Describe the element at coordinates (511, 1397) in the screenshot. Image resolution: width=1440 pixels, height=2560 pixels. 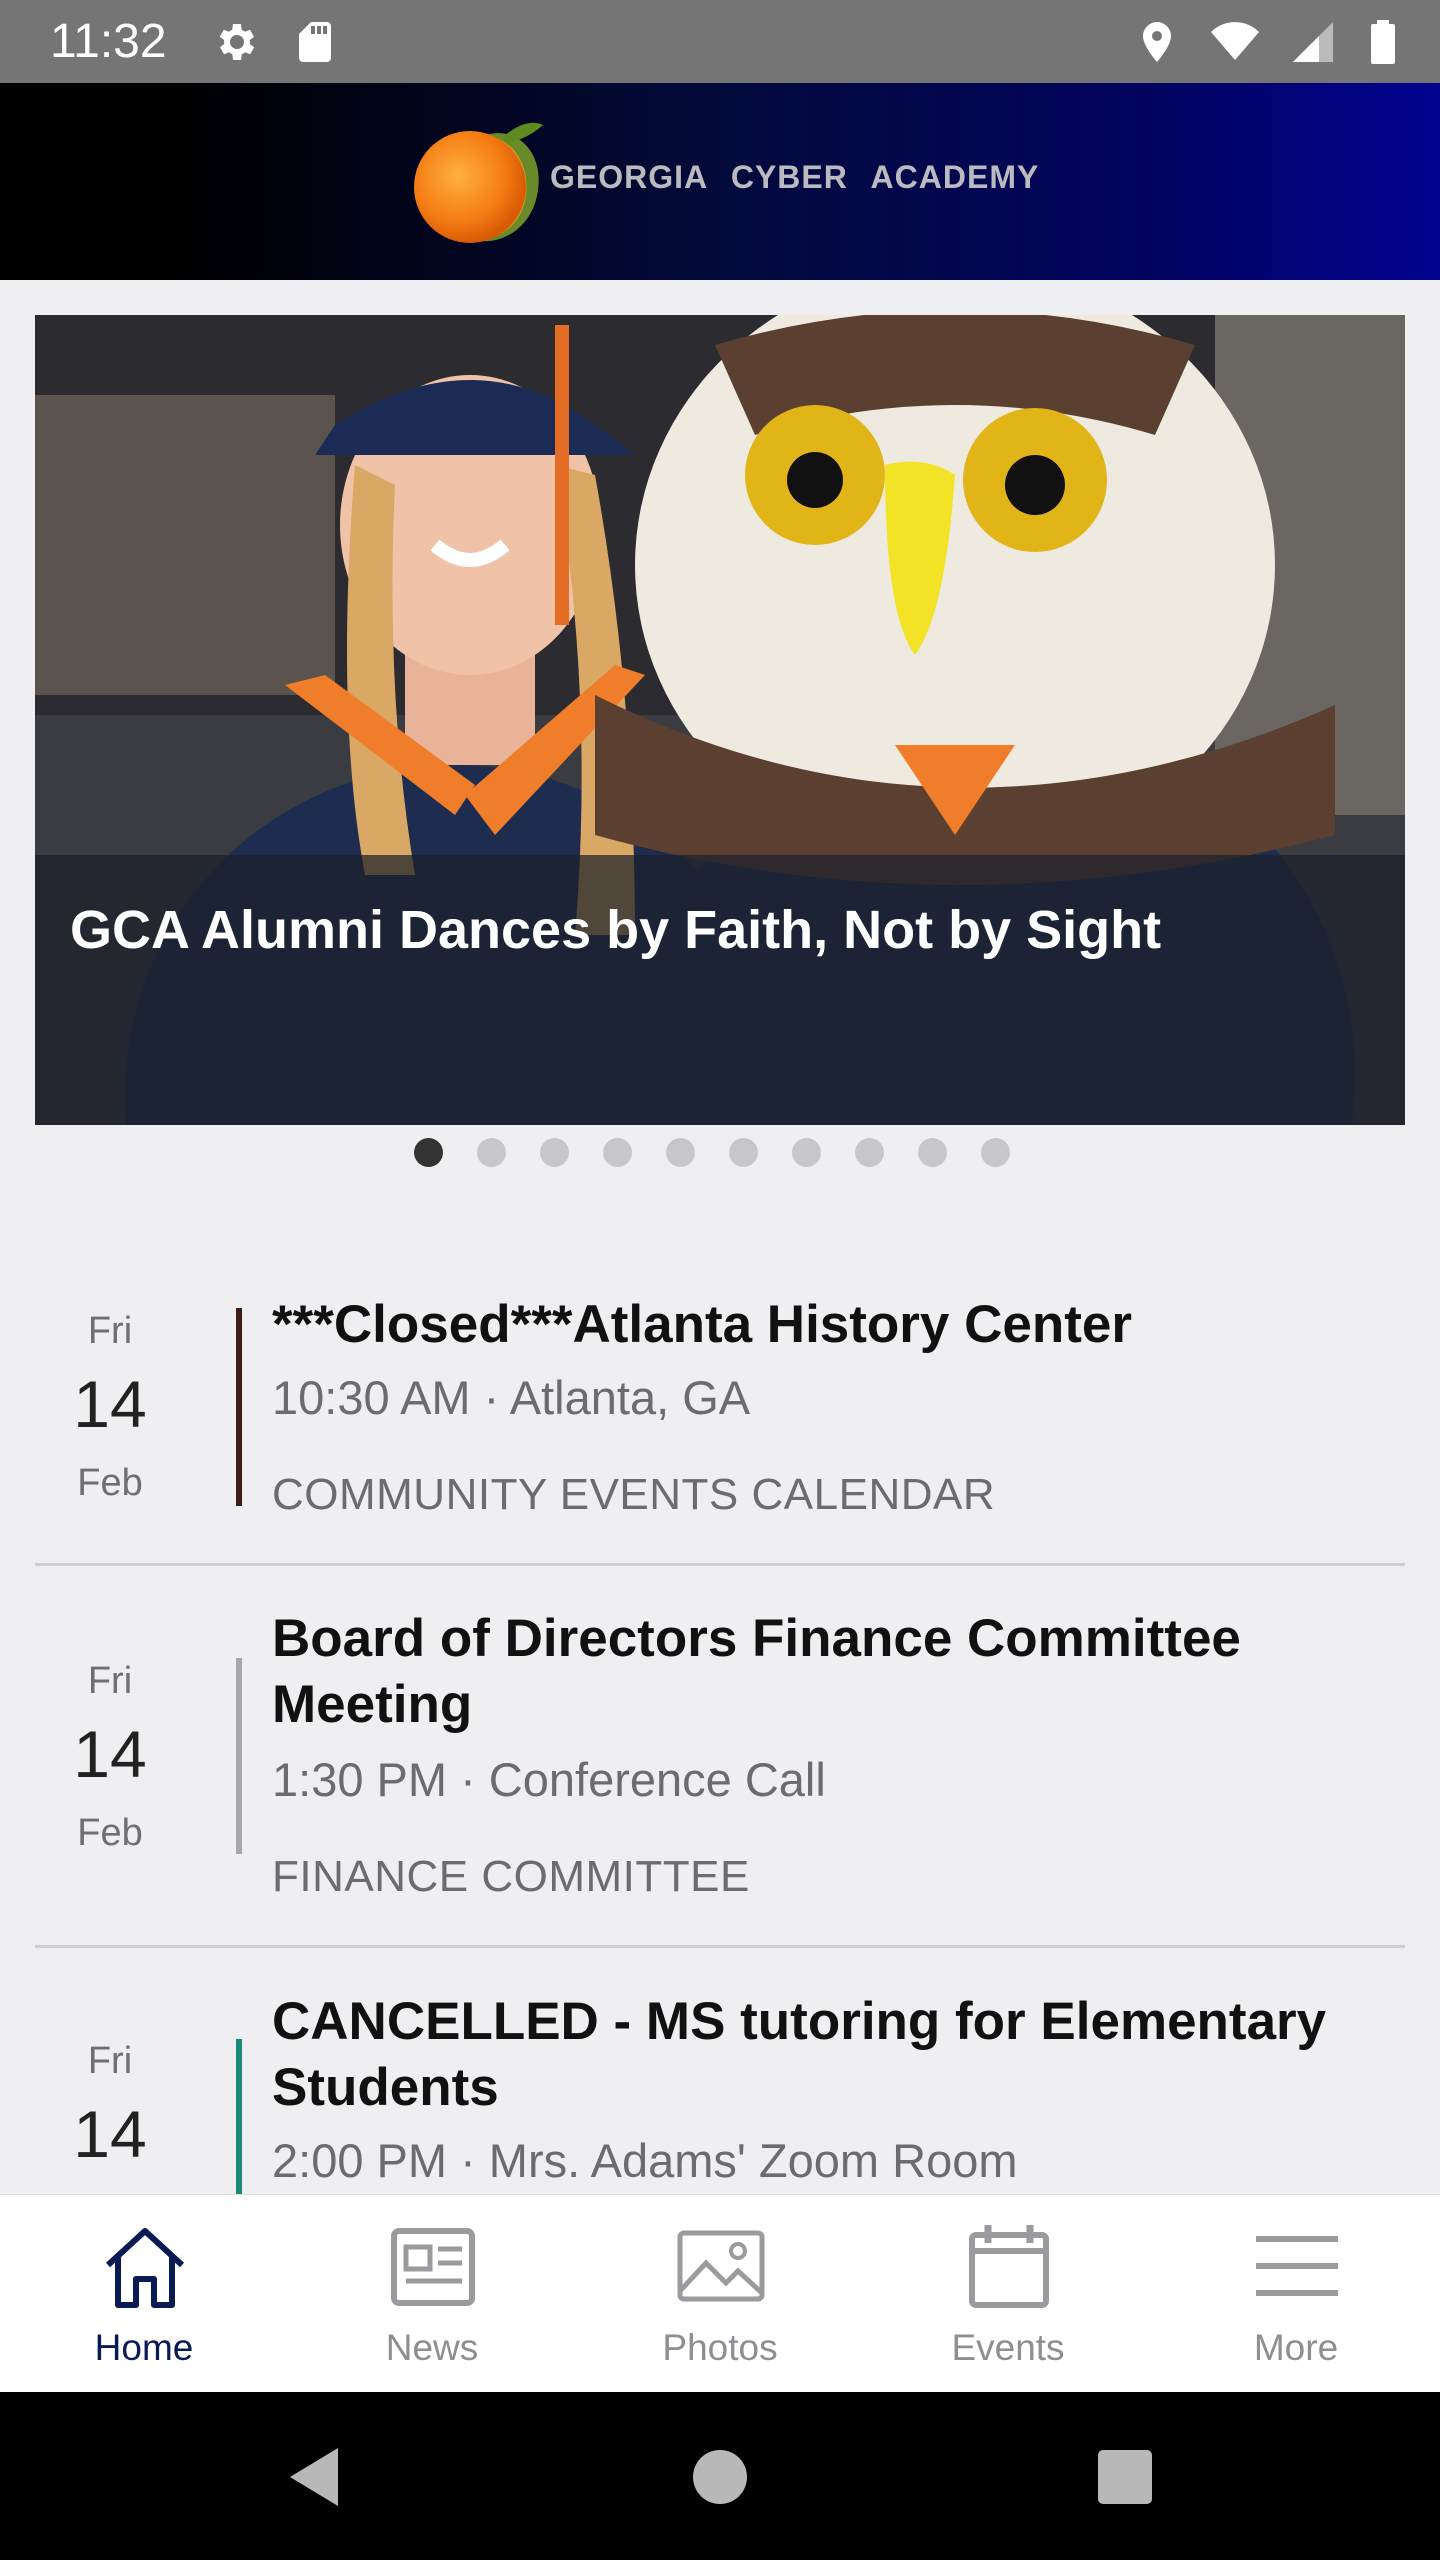
I see `event-time-location: 10:30 AM · Atlanta, GA` at that location.